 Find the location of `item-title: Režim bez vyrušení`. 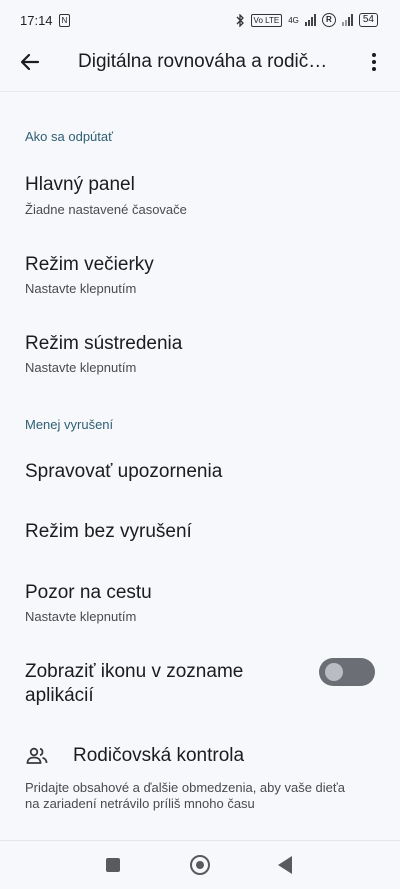

item-title: Režim bez vyrušení is located at coordinates (108, 531).